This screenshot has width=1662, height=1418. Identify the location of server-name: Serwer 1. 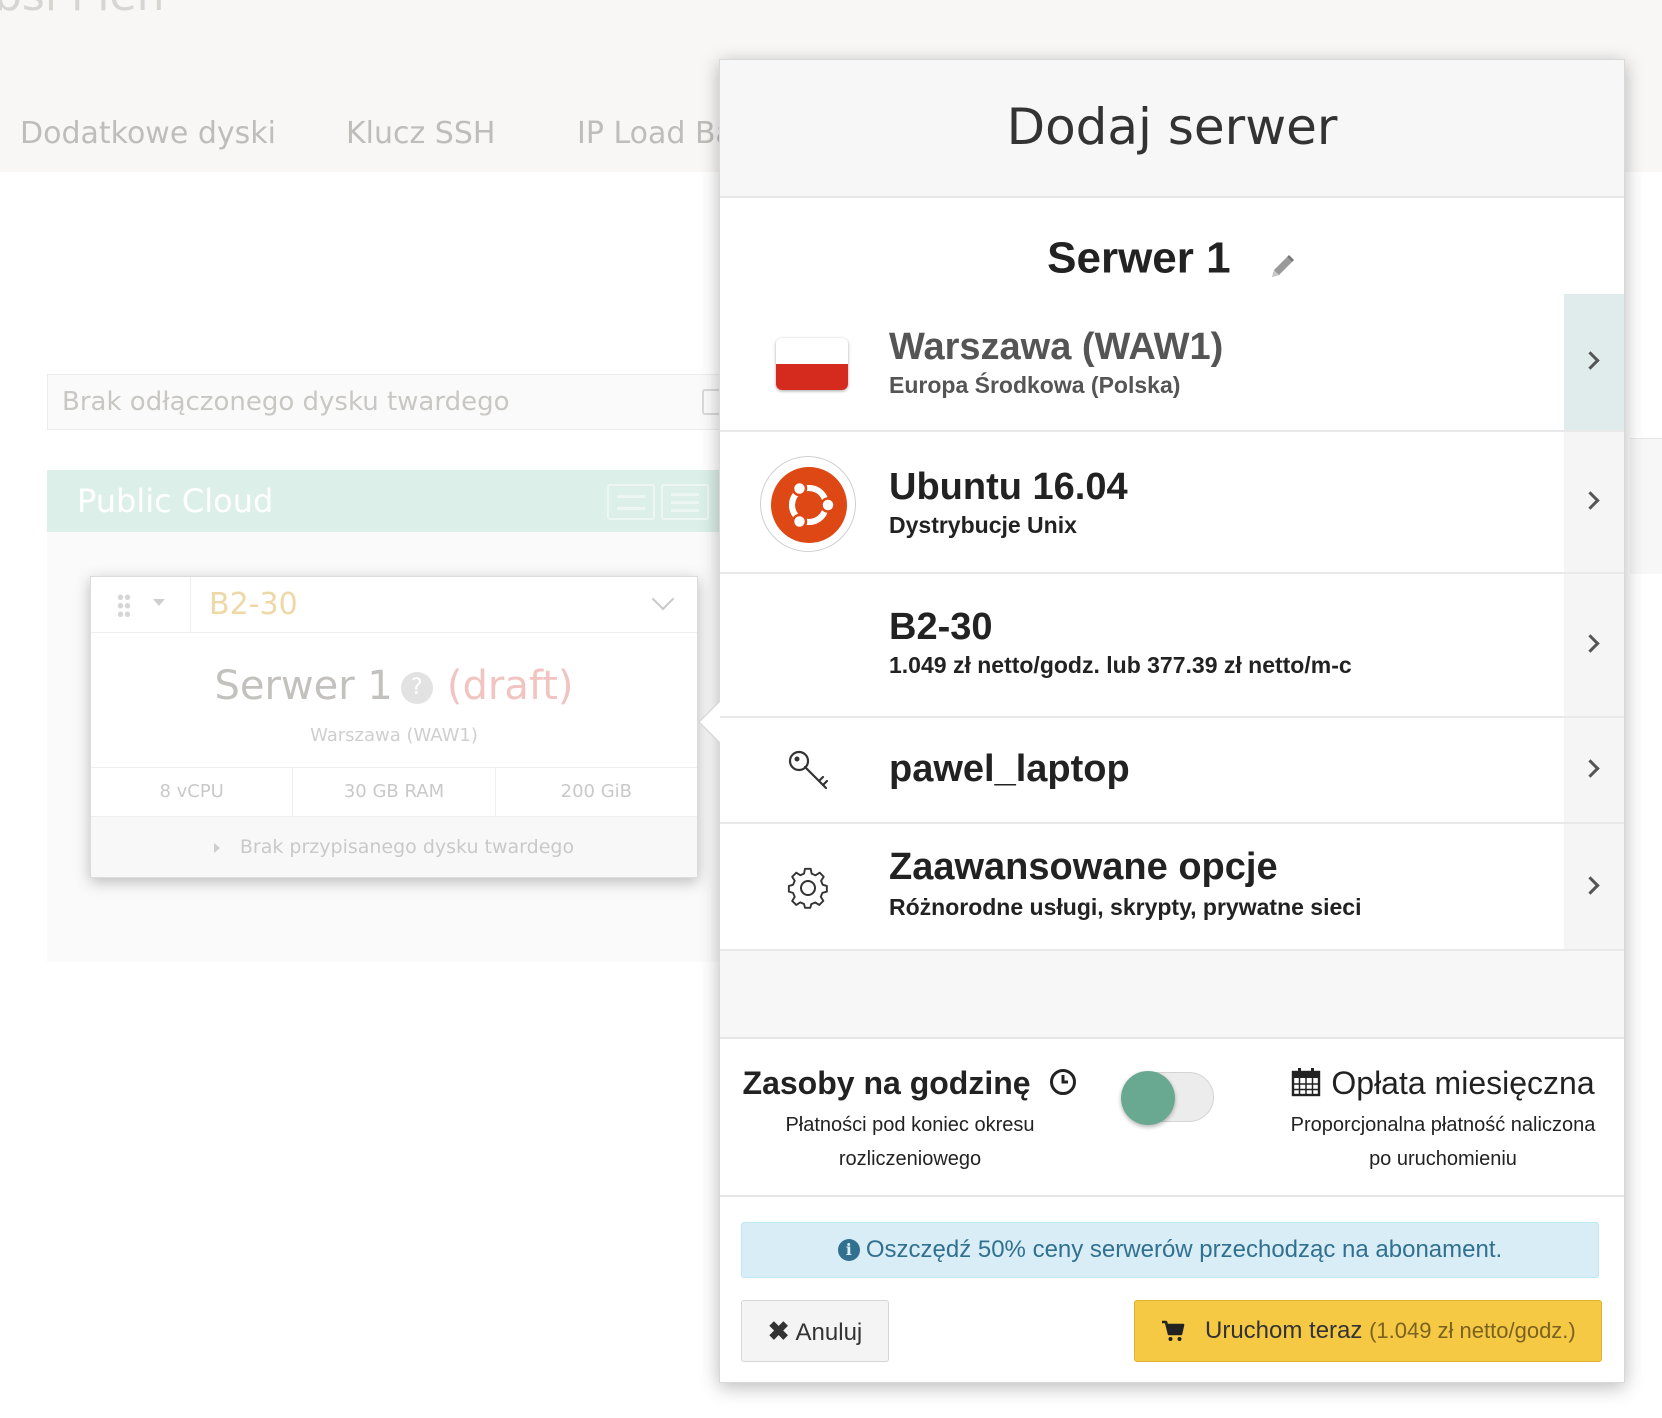
(1172, 257).